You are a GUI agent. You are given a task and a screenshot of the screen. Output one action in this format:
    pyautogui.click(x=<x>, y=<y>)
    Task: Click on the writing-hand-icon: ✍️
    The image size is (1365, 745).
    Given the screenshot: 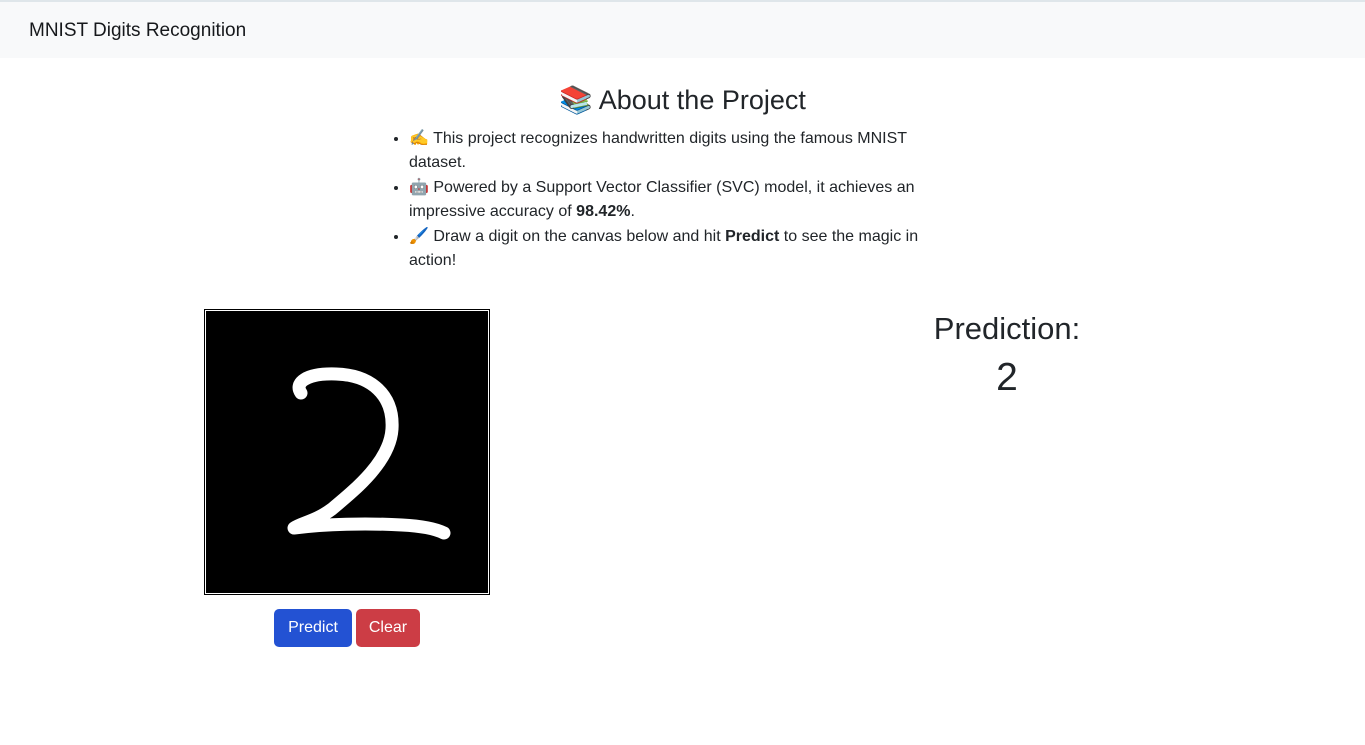 What is the action you would take?
    pyautogui.click(x=419, y=138)
    